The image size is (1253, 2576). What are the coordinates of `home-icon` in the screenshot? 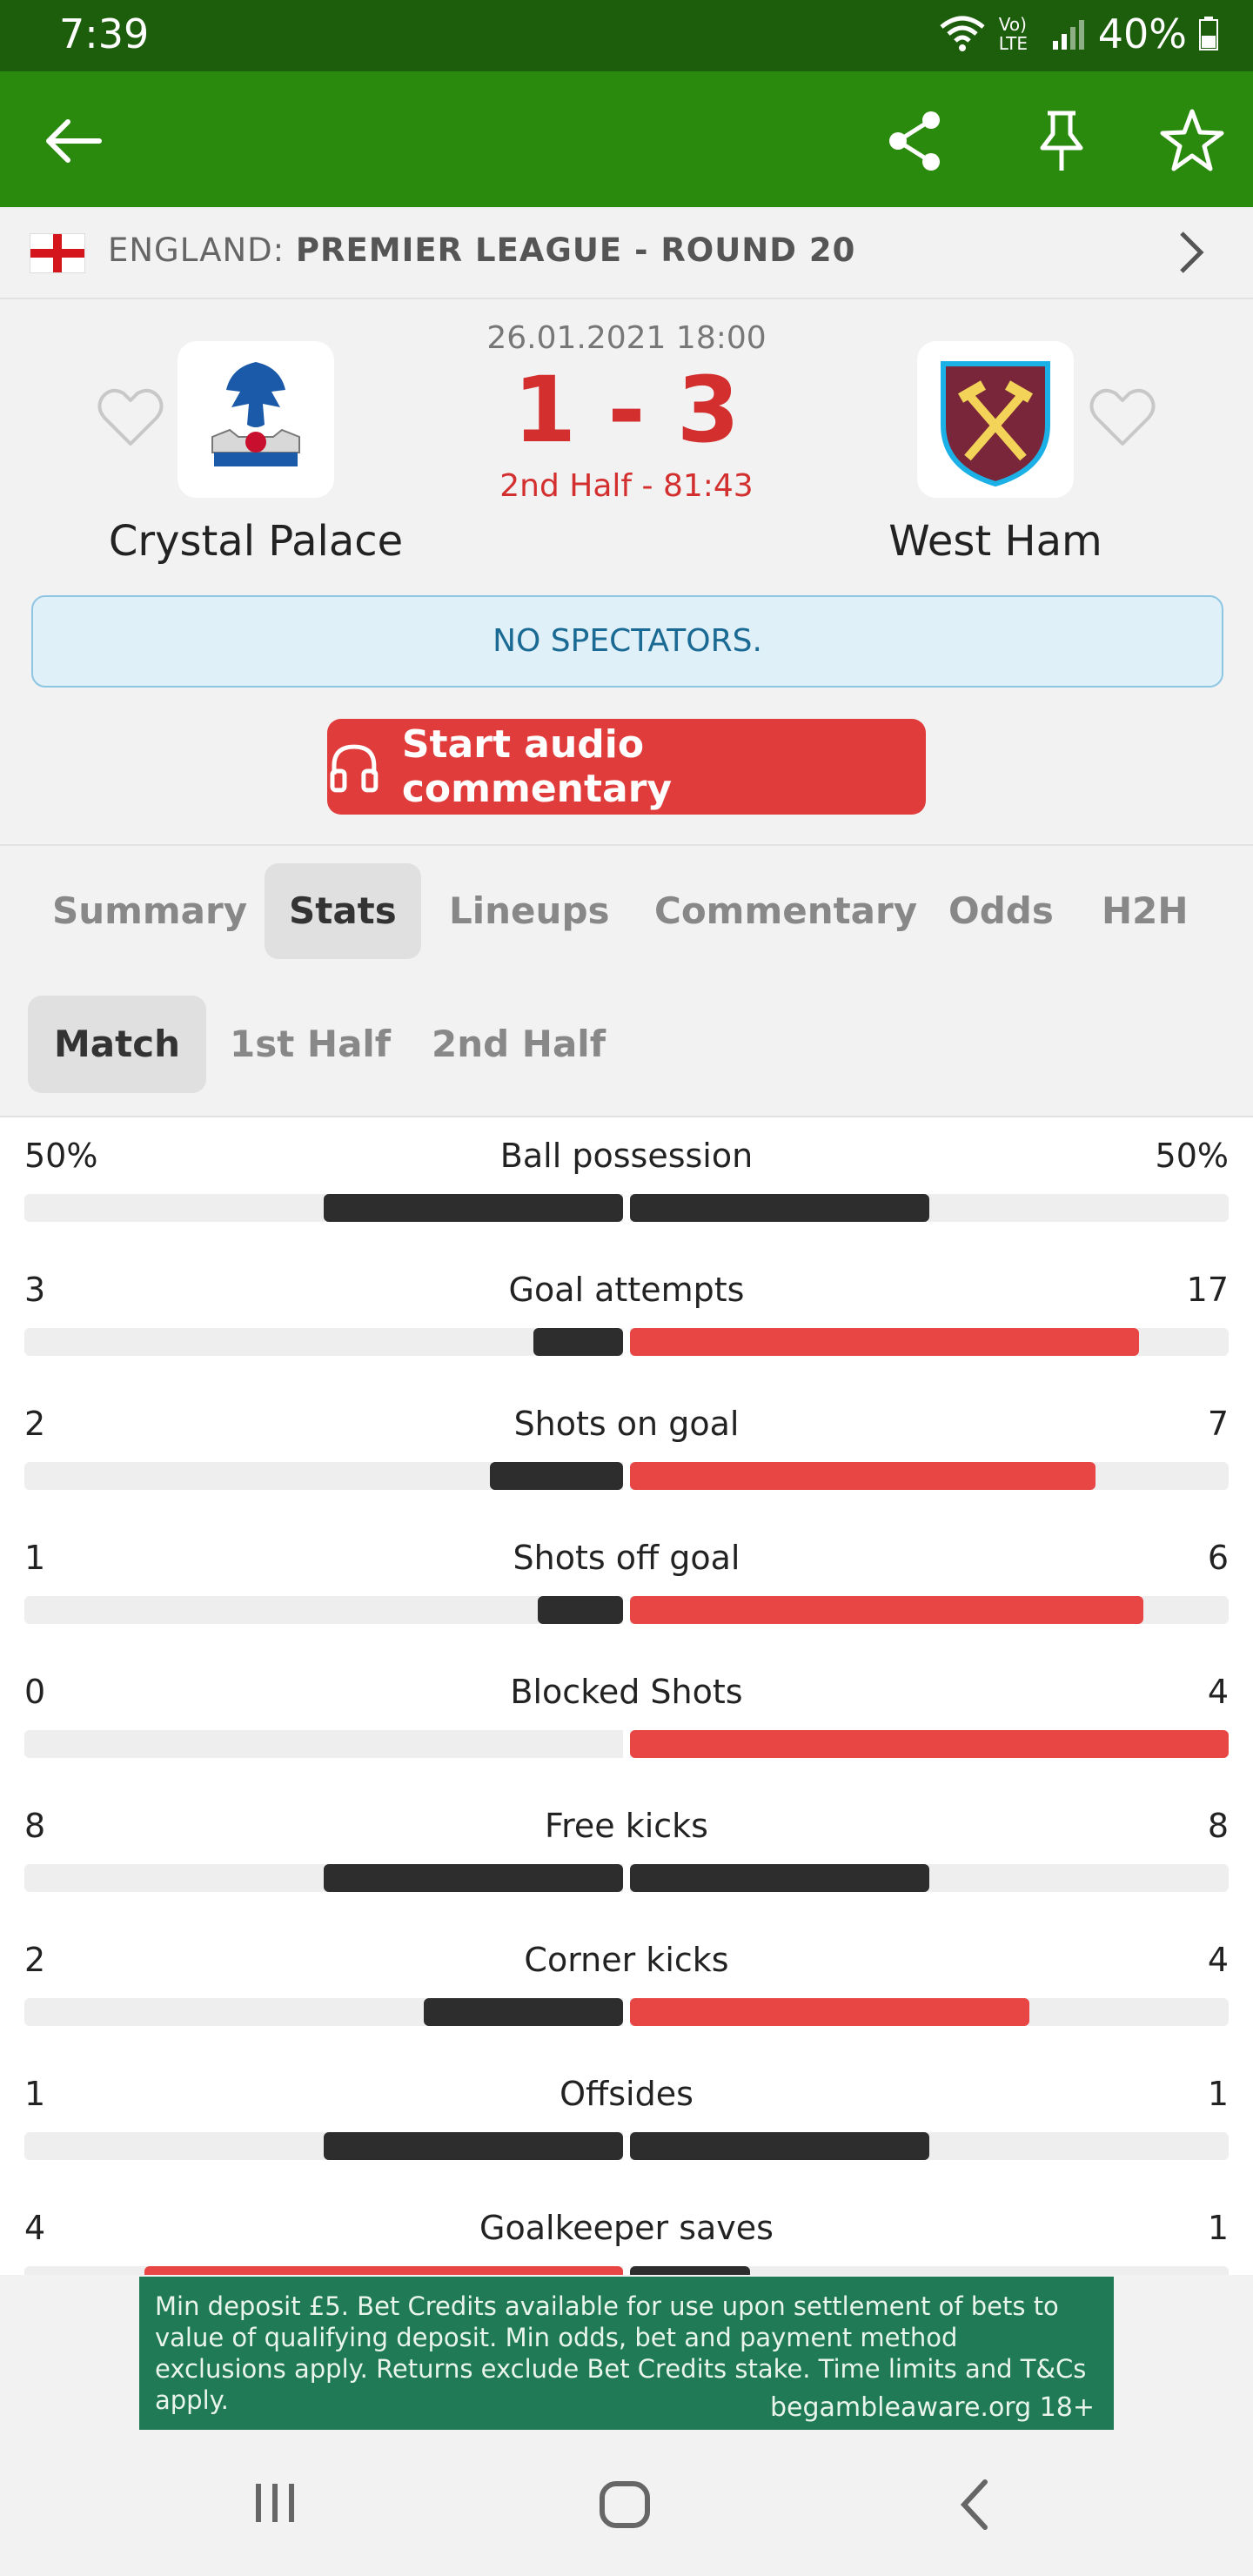 It's located at (625, 2504).